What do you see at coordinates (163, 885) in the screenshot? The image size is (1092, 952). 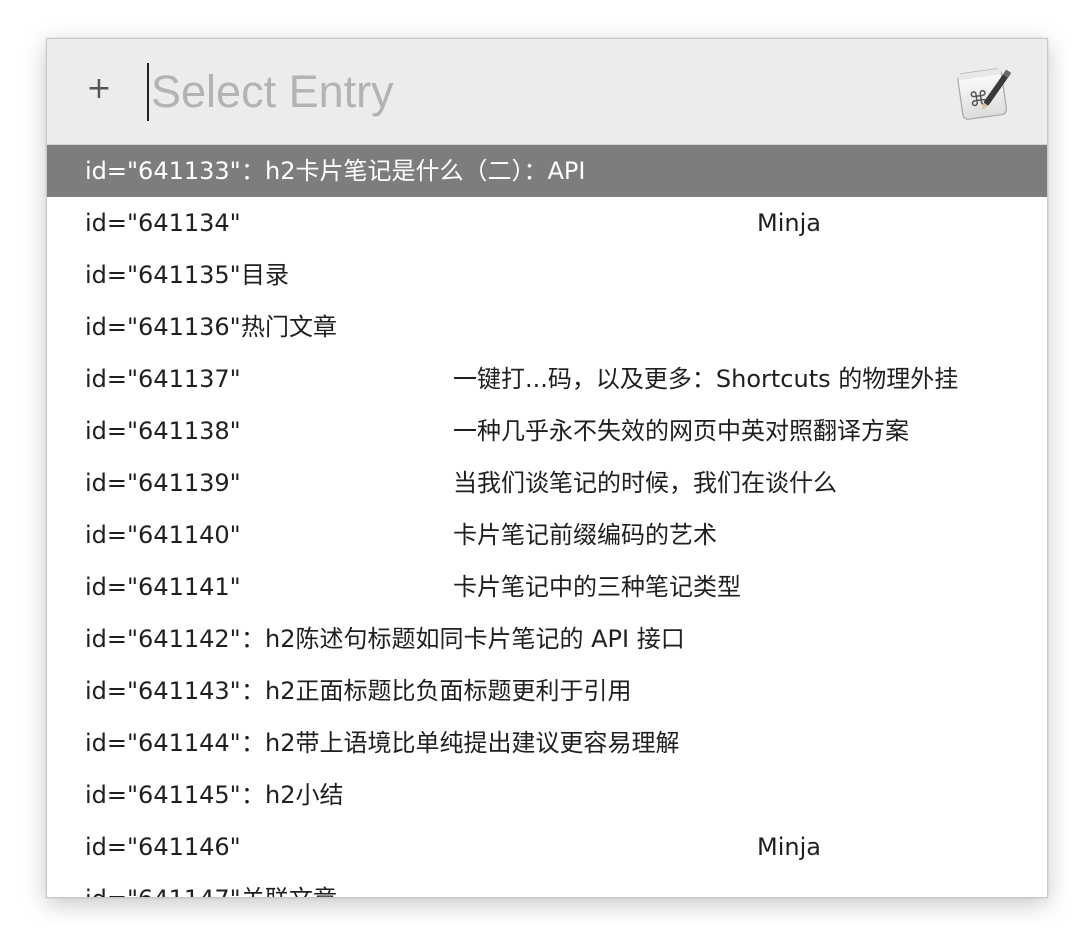 I see `entry-id: id="641147"` at bounding box center [163, 885].